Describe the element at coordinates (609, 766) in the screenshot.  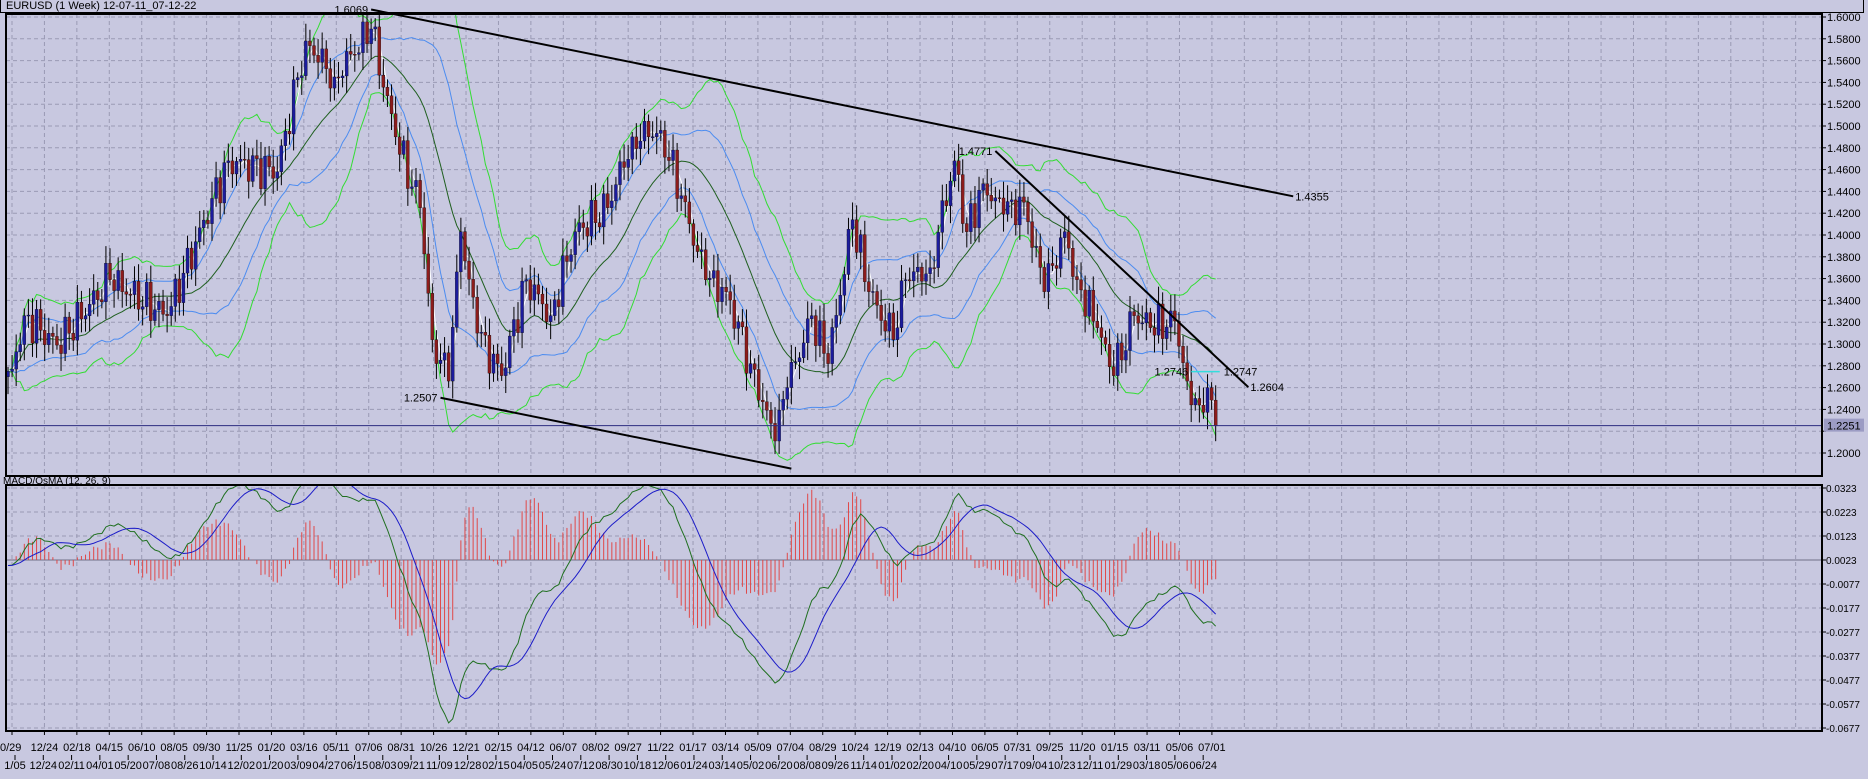
I see `time-axis-label: 08/30` at that location.